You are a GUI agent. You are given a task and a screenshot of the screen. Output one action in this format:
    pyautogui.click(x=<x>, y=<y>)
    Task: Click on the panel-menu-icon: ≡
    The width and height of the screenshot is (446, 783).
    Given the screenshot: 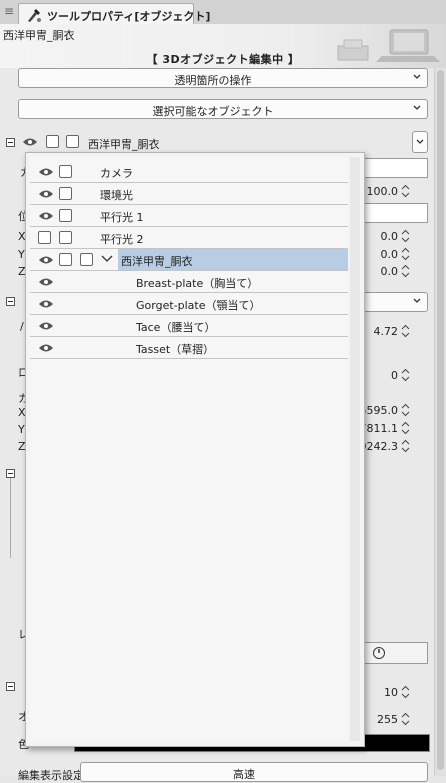 What is the action you would take?
    pyautogui.click(x=9, y=11)
    